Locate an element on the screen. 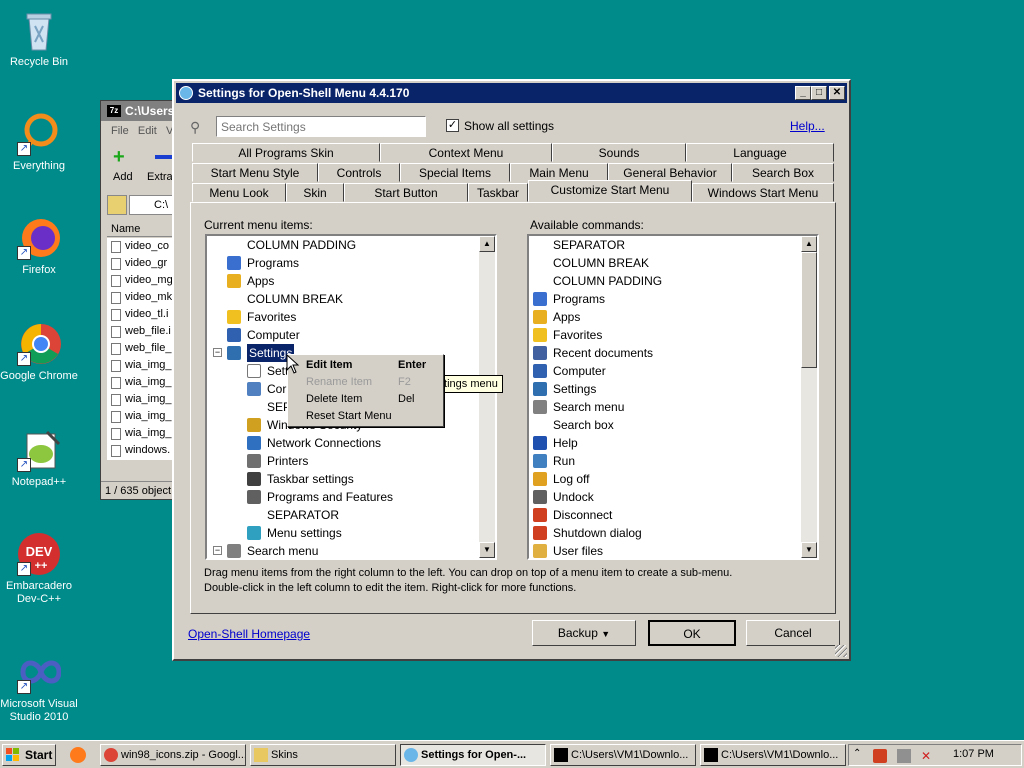  file-row: web_file.i is located at coordinates (140, 331).